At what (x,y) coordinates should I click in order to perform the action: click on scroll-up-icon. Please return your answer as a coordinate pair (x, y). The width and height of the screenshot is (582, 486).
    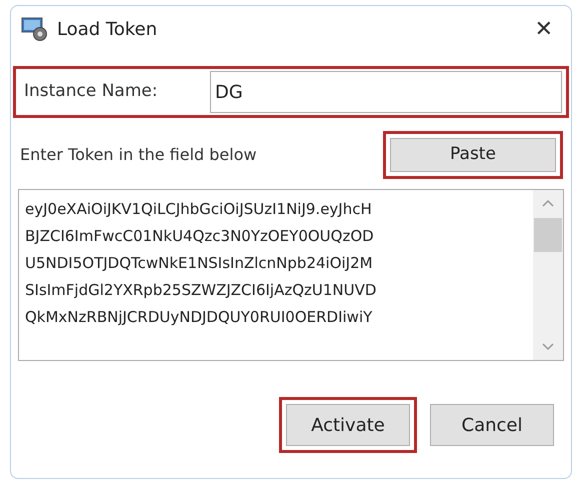
    Looking at the image, I should click on (548, 203).